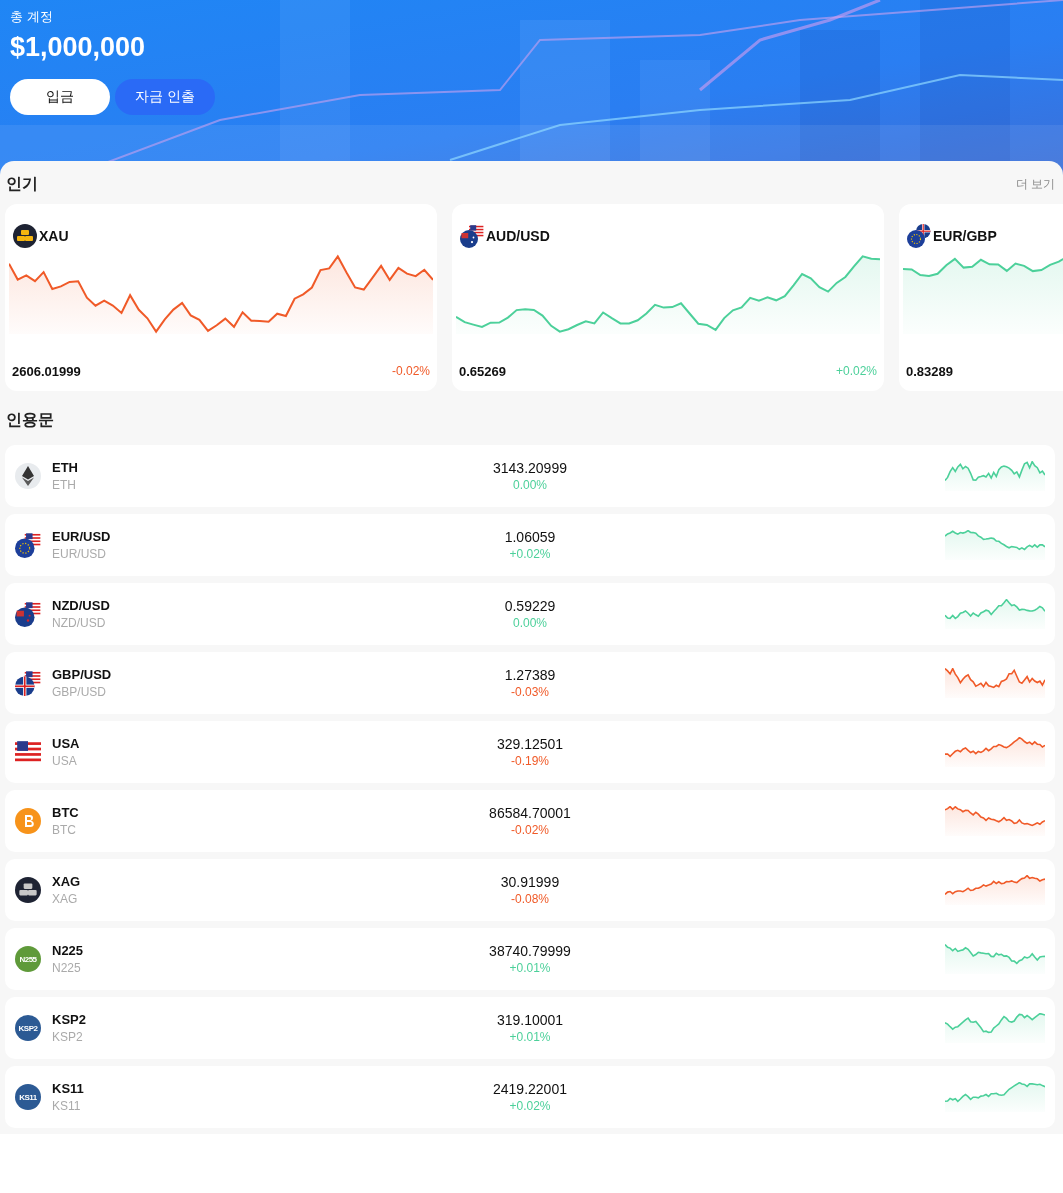 The width and height of the screenshot is (1063, 1193). Describe the element at coordinates (530, 813) in the screenshot. I see `price: 86584.70001` at that location.